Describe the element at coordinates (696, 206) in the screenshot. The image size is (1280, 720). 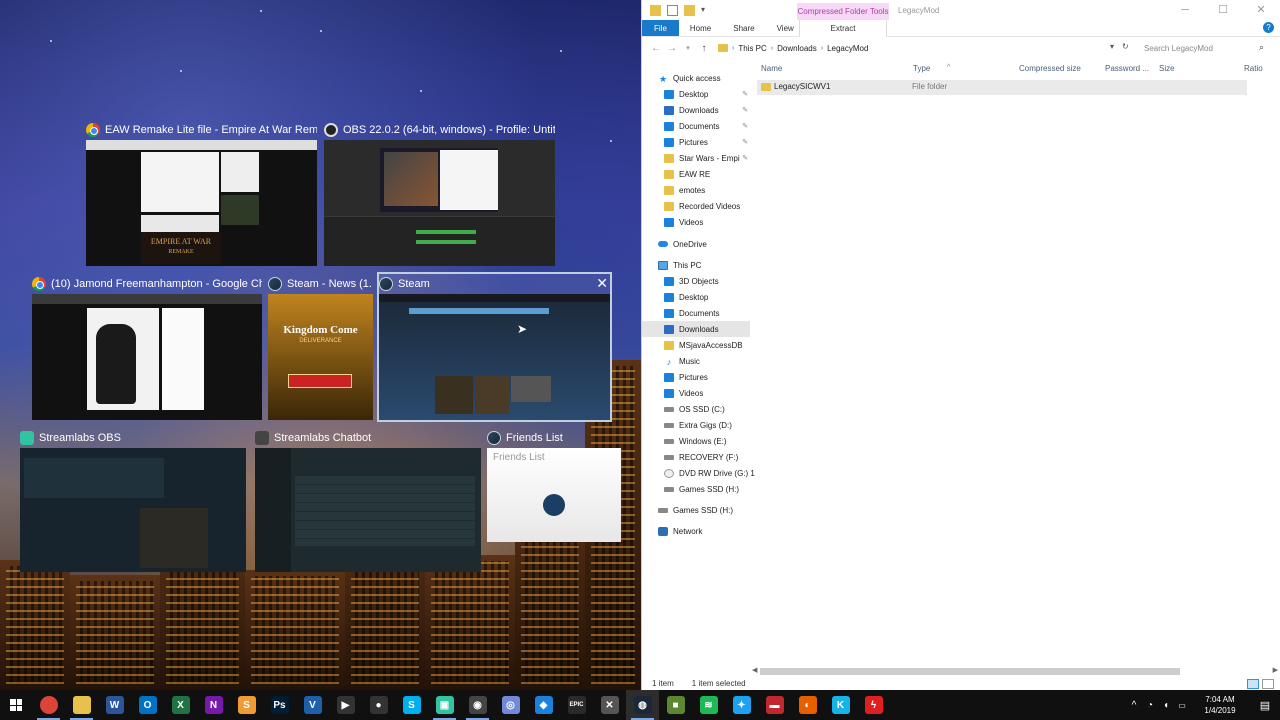
I see `nav-quick-item: Recorded Videos` at that location.